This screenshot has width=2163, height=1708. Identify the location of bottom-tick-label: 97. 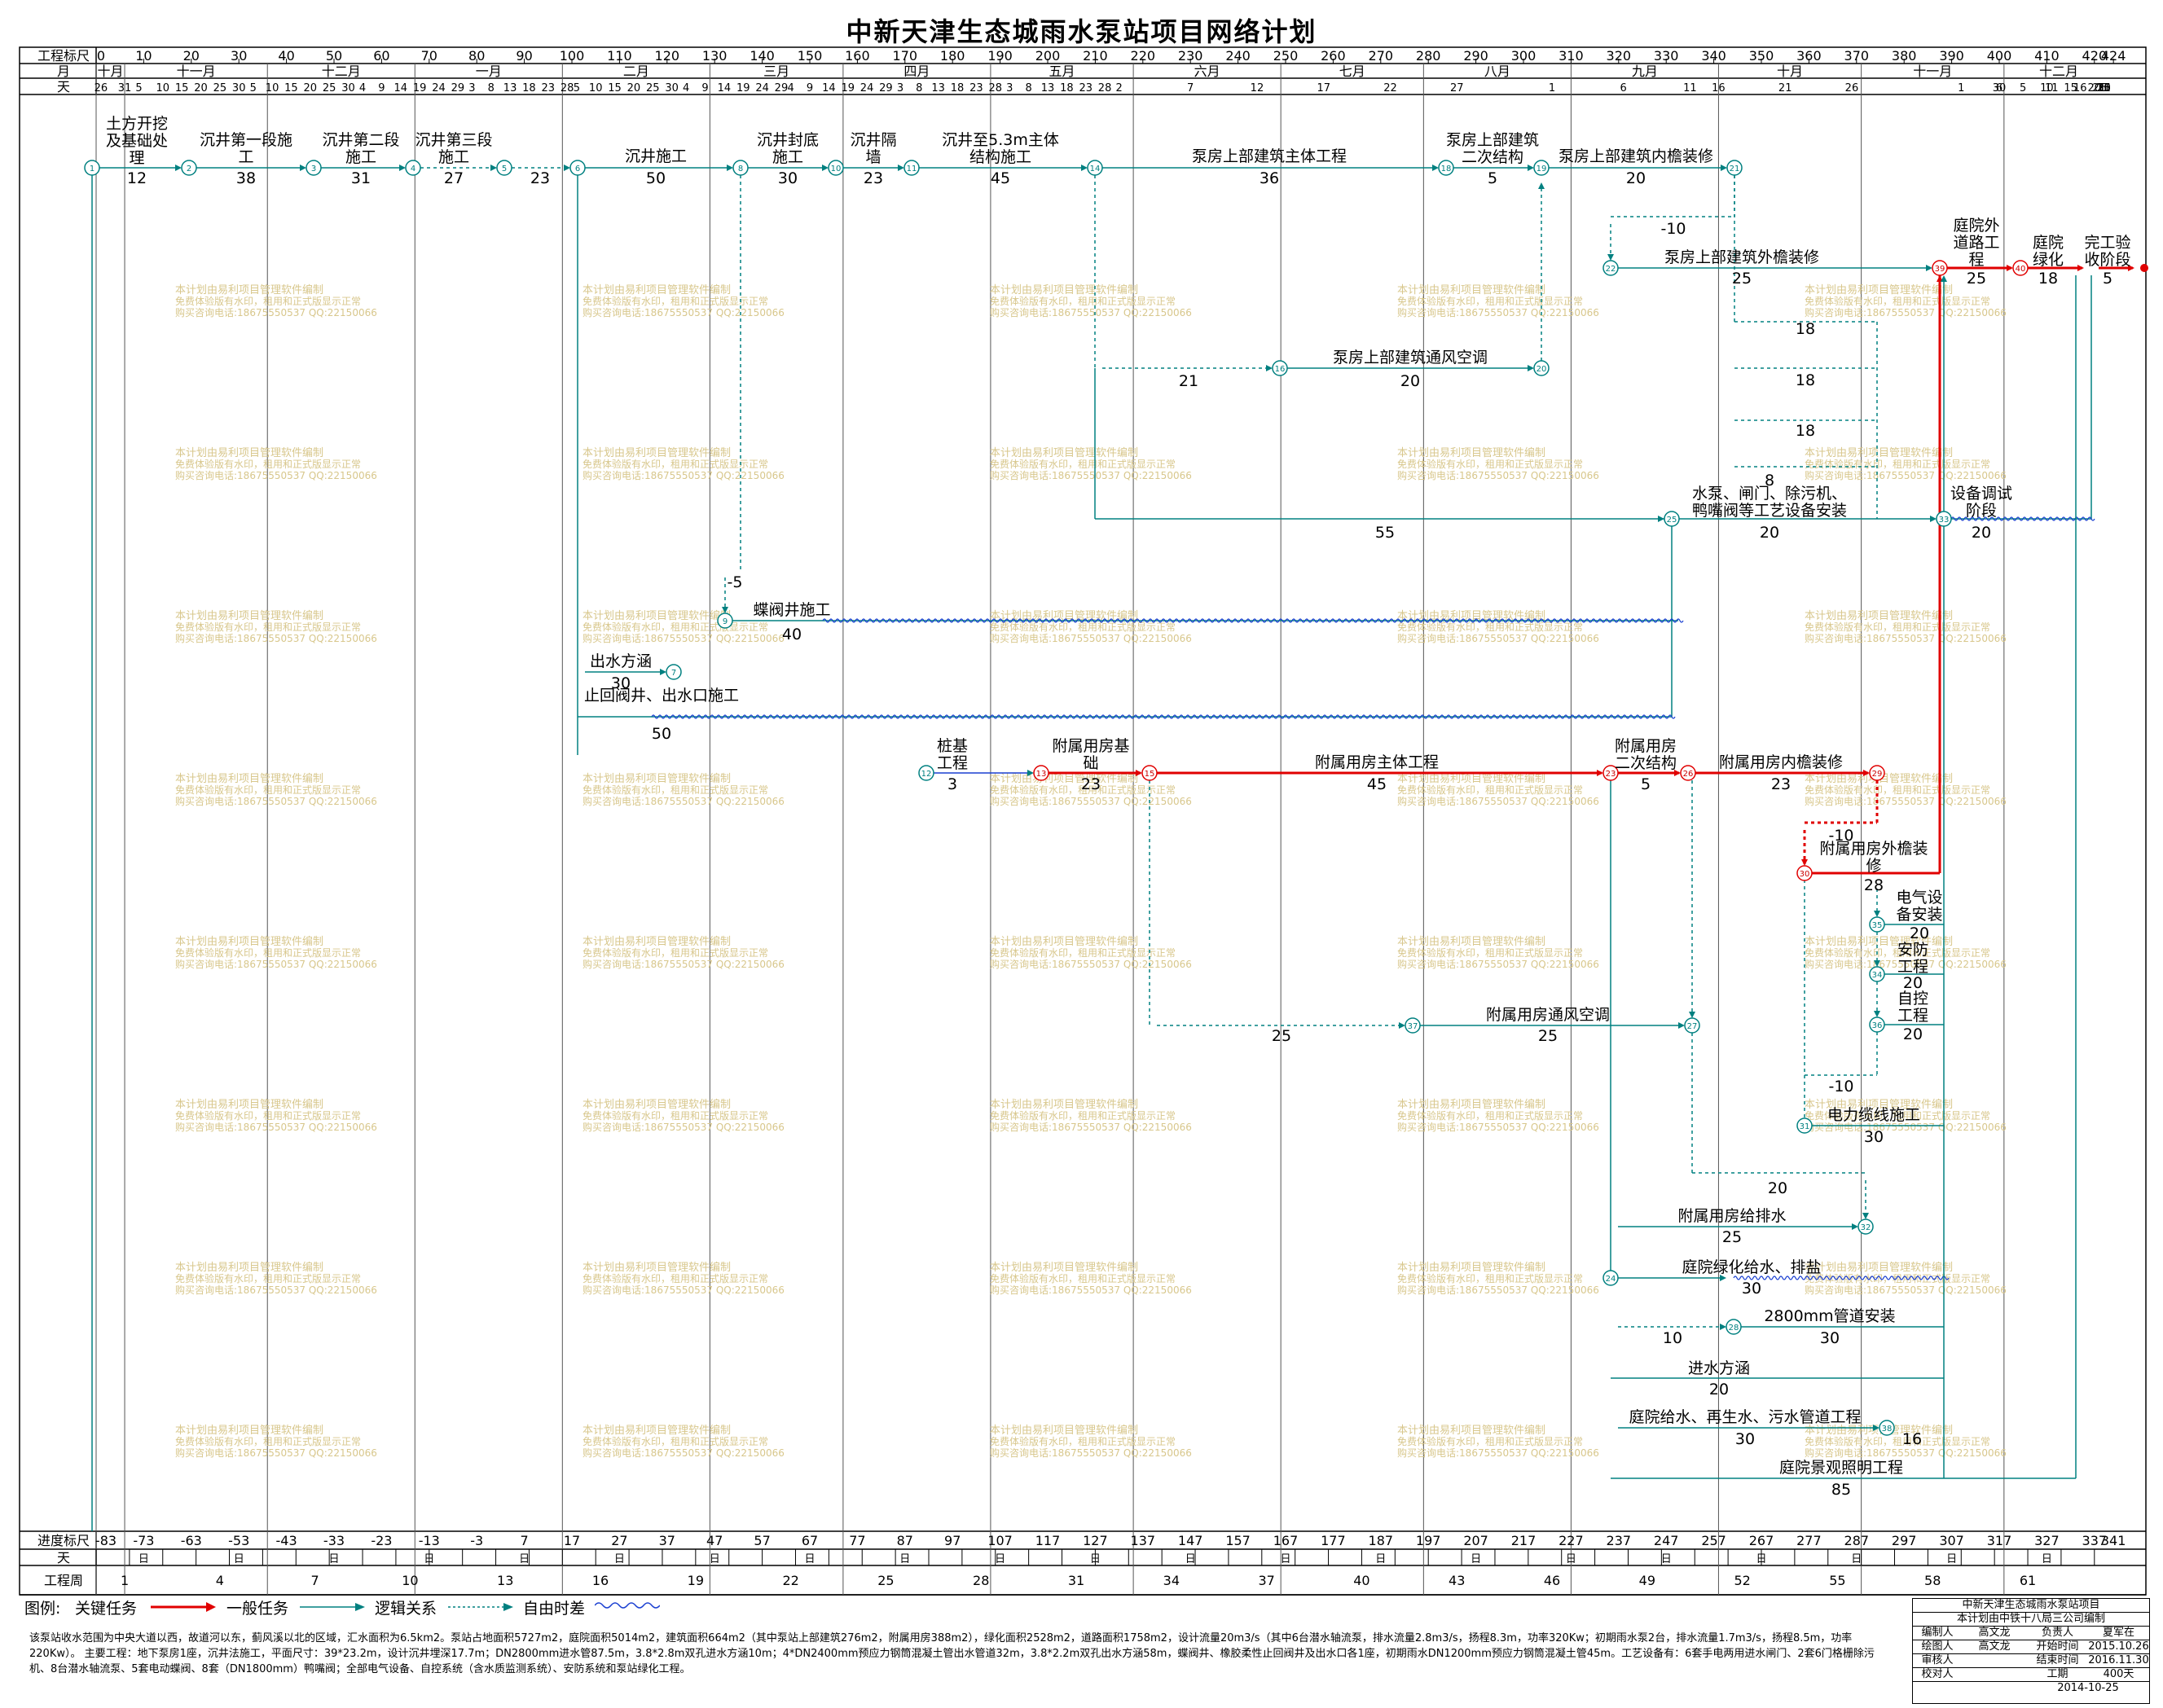
(952, 1540).